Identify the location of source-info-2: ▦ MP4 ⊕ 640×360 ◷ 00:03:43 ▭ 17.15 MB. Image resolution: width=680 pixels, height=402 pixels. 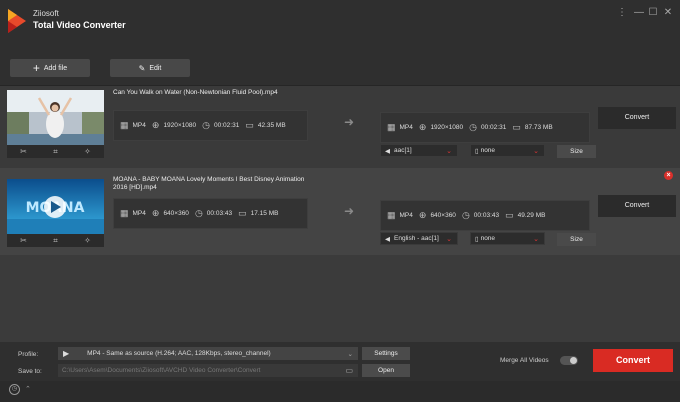
(210, 213).